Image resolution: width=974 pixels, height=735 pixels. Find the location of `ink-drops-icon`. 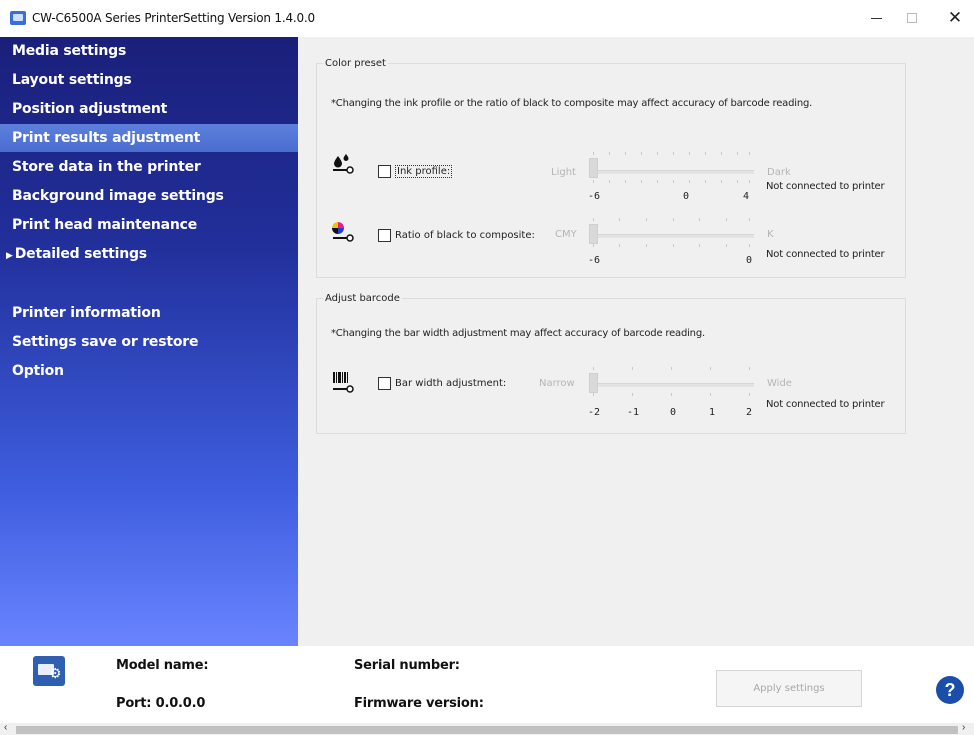

ink-drops-icon is located at coordinates (343, 164).